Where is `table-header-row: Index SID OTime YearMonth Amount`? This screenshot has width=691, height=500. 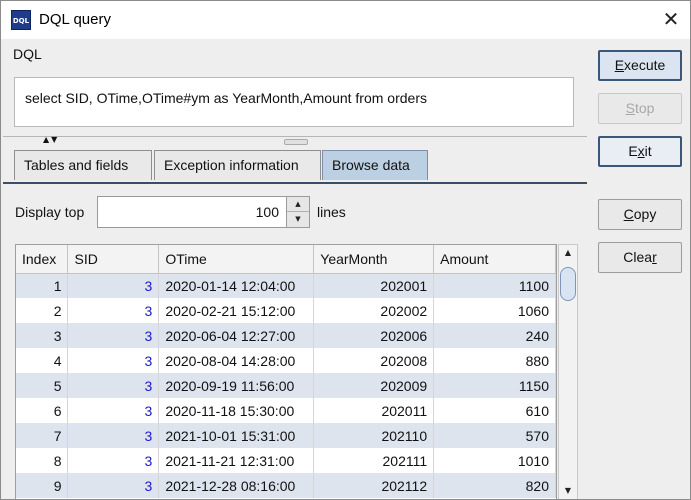 table-header-row: Index SID OTime YearMonth Amount is located at coordinates (286, 259).